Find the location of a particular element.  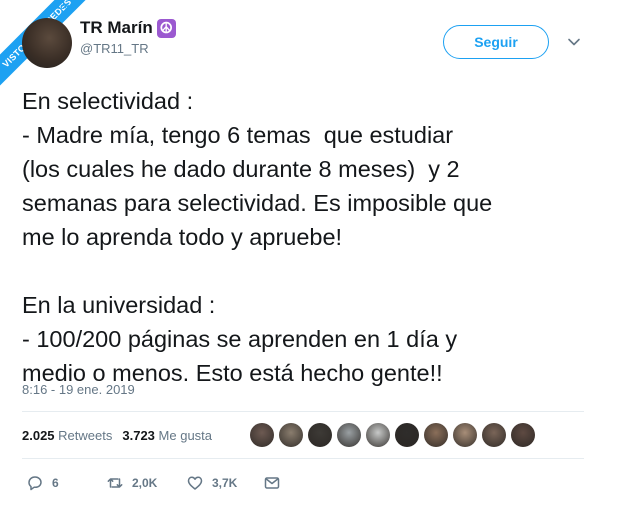

peace-emoji-icon: ☮ is located at coordinates (166, 28).